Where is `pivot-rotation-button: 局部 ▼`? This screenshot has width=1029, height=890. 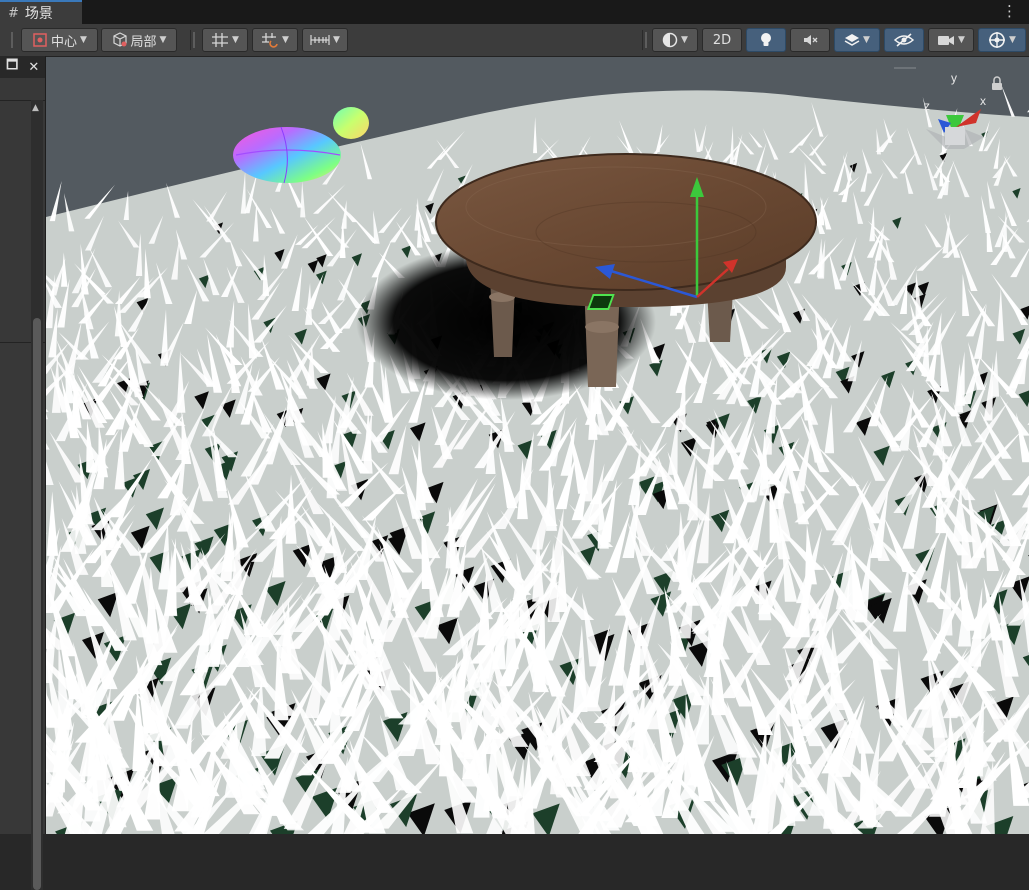
pivot-rotation-button: 局部 ▼ is located at coordinates (139, 40).